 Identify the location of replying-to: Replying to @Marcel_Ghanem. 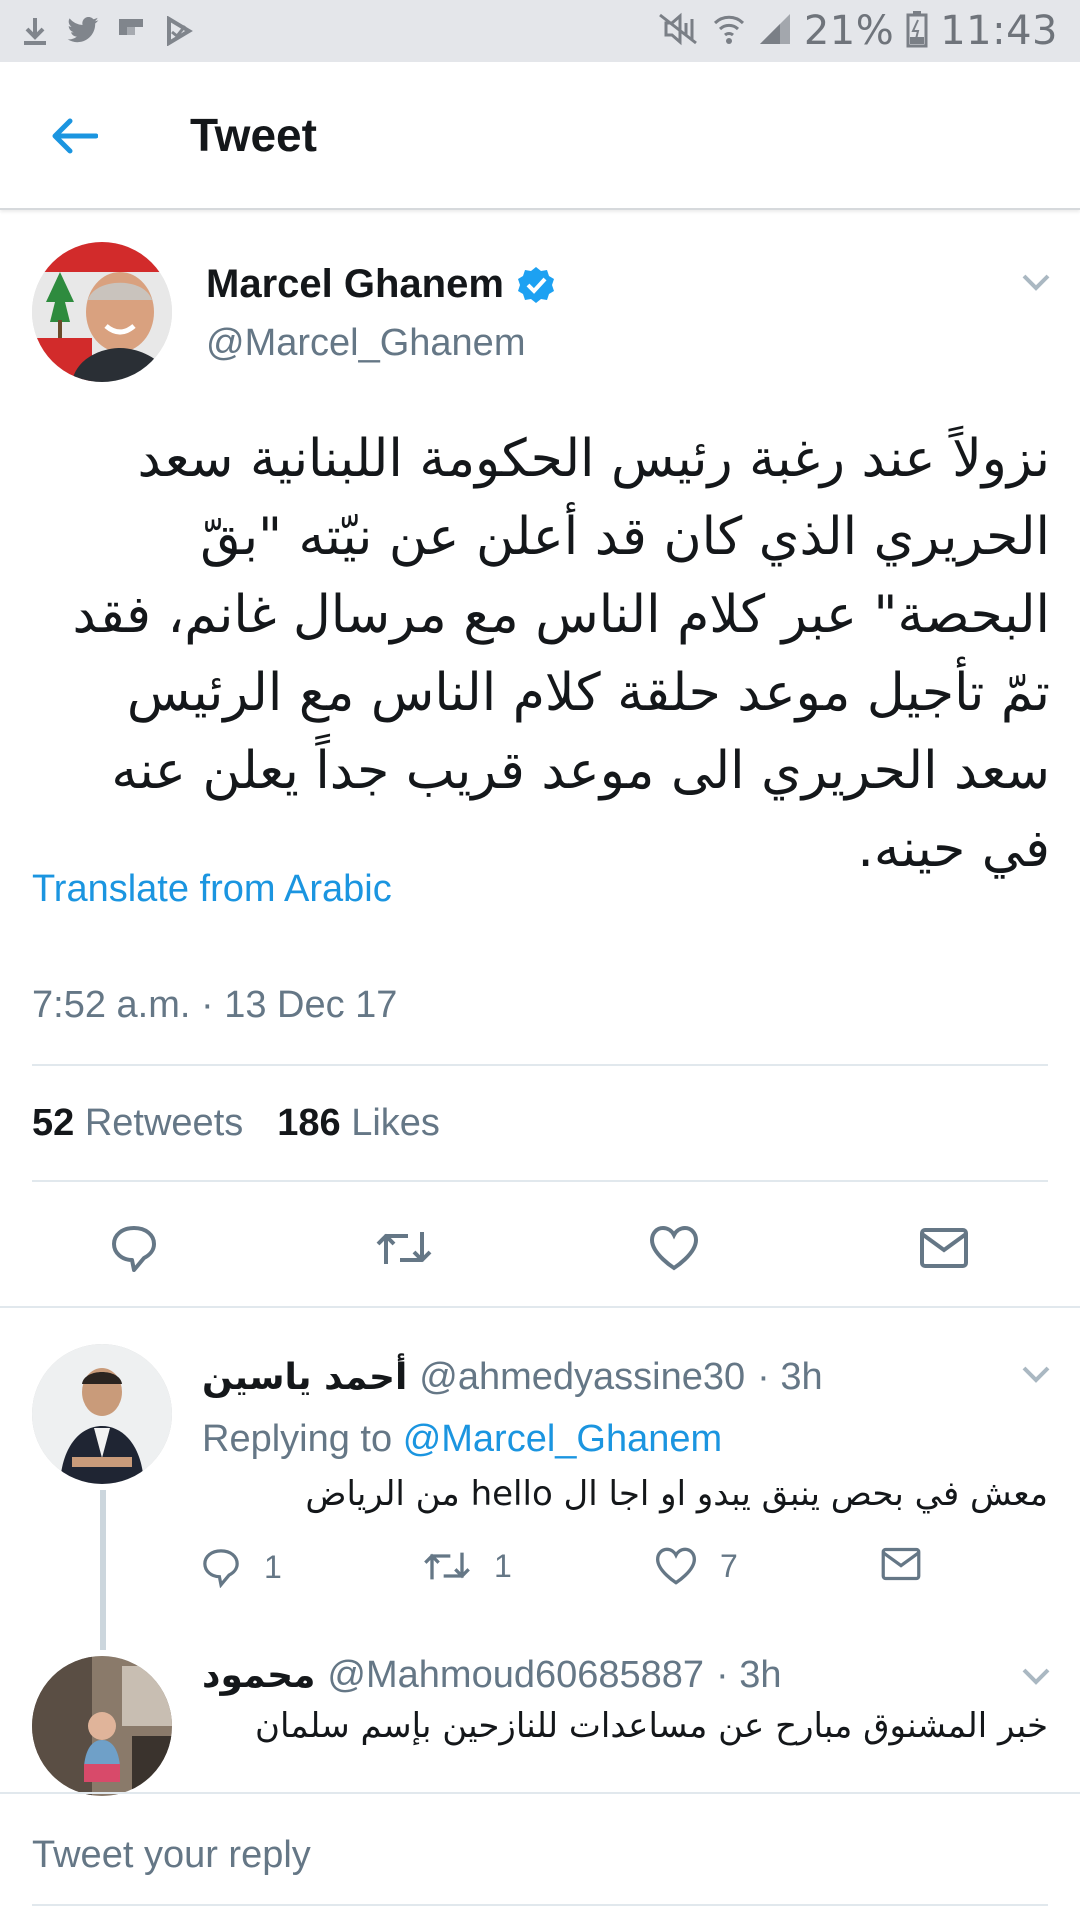
(462, 1439).